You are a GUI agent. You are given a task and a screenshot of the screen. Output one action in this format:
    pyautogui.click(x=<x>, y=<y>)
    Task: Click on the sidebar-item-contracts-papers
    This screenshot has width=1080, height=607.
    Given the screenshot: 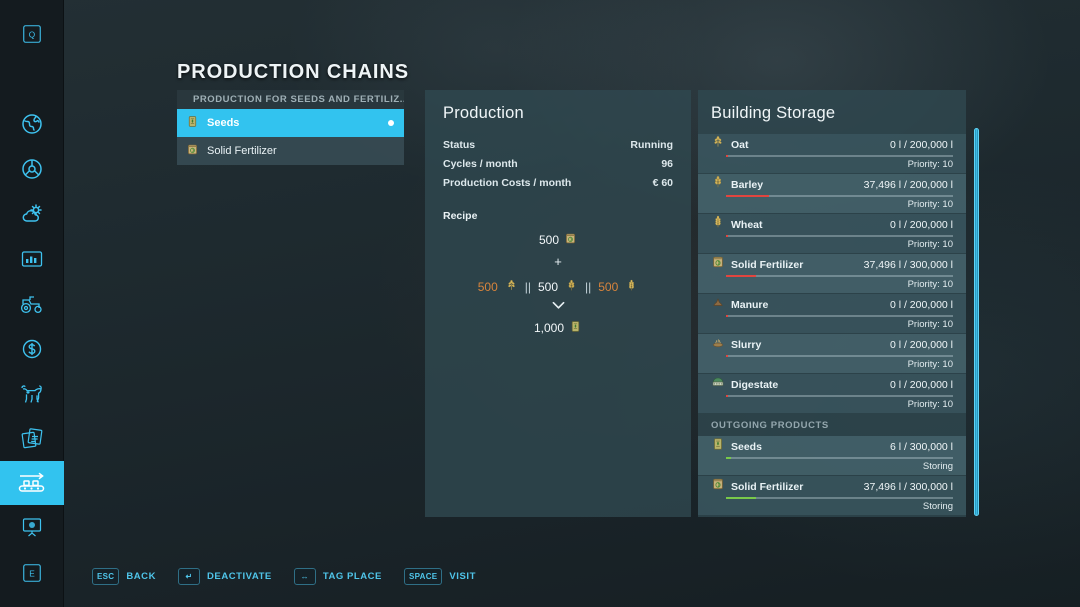 What is the action you would take?
    pyautogui.click(x=32, y=438)
    